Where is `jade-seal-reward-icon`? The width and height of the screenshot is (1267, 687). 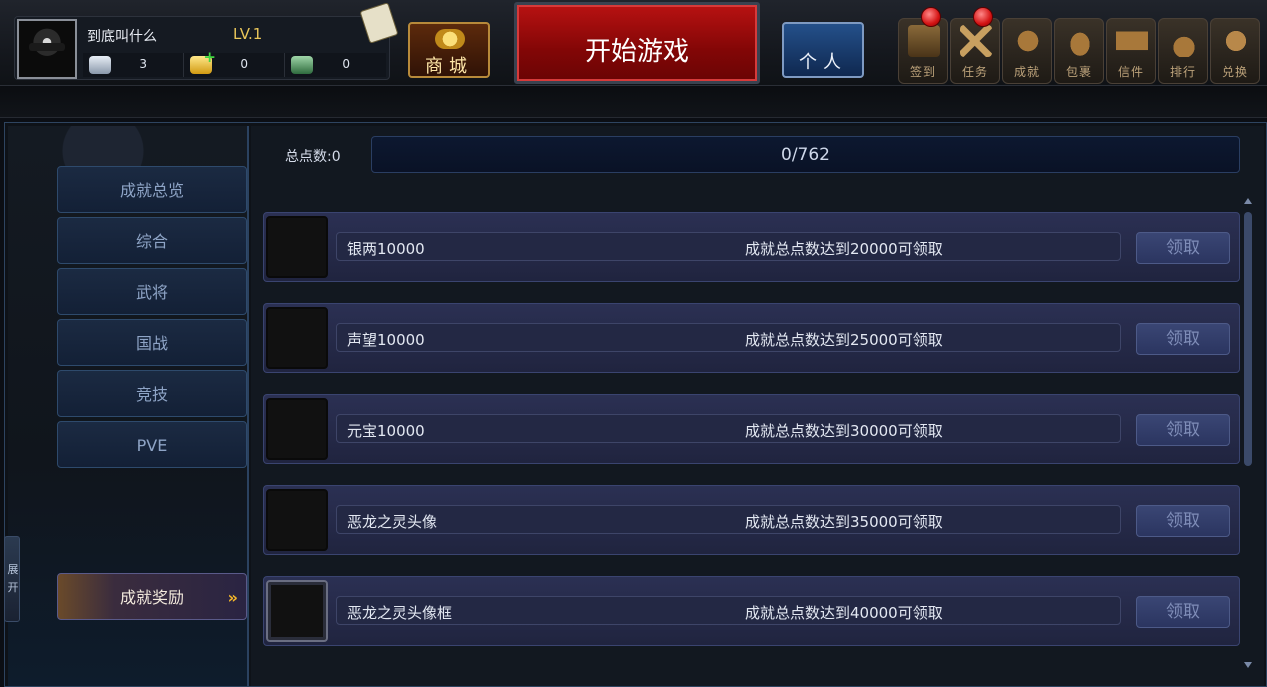
jade-seal-reward-icon is located at coordinates (297, 338).